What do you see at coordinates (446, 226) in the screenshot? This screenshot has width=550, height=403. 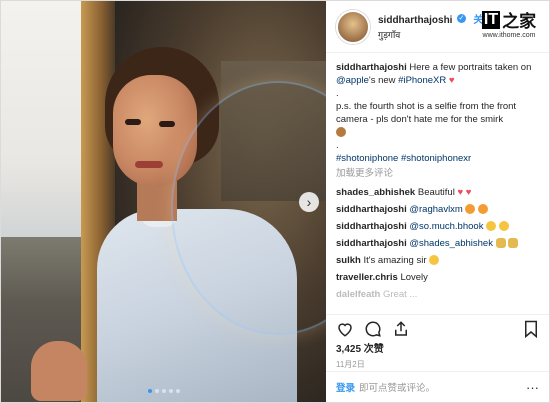 I see `comment-text: @so.much.bhook` at bounding box center [446, 226].